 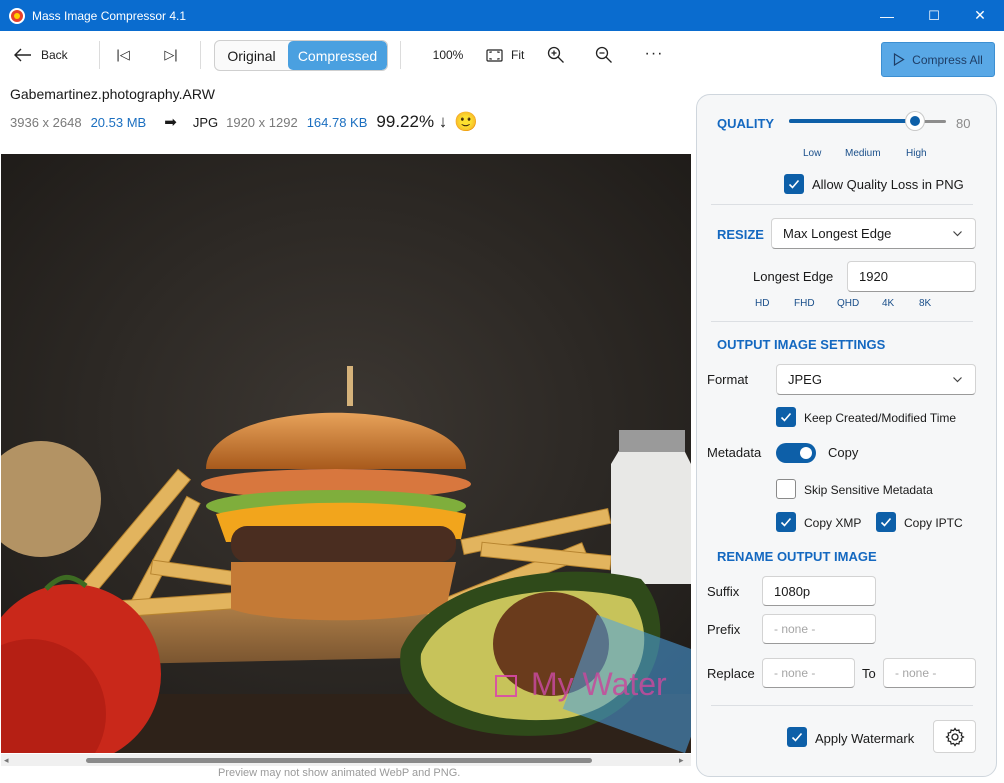 I want to click on suffix-input: 1080p, so click(x=819, y=591).